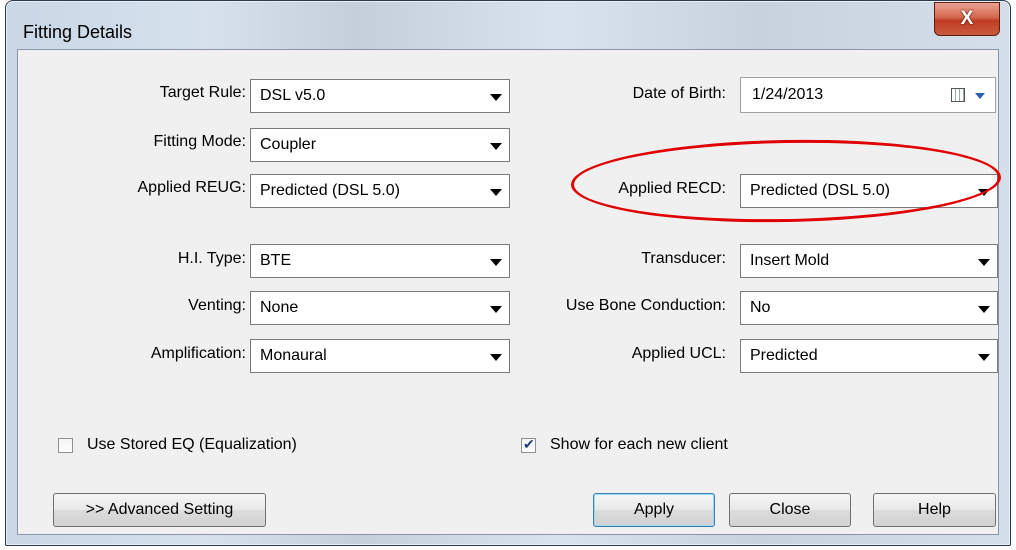 This screenshot has height=550, width=1016. I want to click on help-label: Help, so click(934, 509).